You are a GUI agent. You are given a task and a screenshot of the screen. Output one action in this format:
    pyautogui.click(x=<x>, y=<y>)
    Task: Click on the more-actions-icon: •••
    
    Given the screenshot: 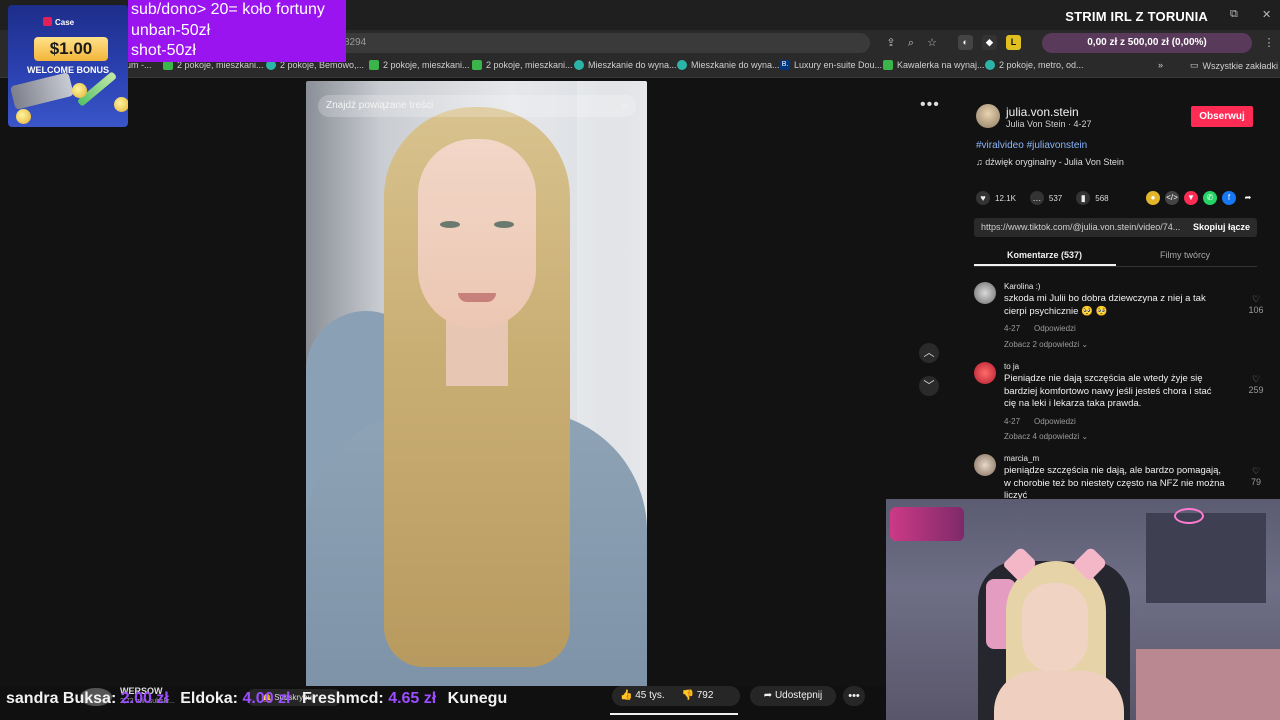 What is the action you would take?
    pyautogui.click(x=854, y=696)
    